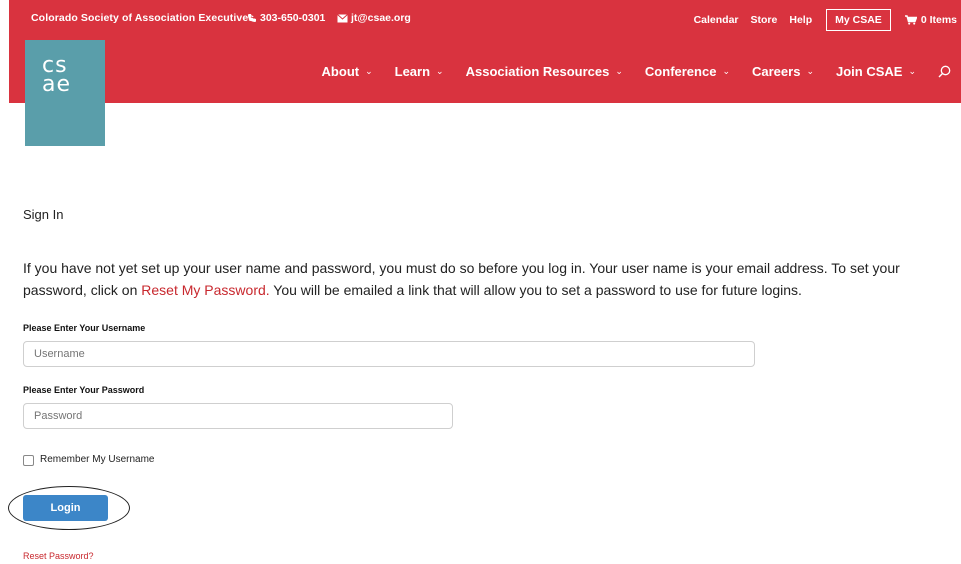 The width and height of the screenshot is (961, 564). What do you see at coordinates (205, 290) in the screenshot?
I see `reset-my-password-link: Reset My Password.` at bounding box center [205, 290].